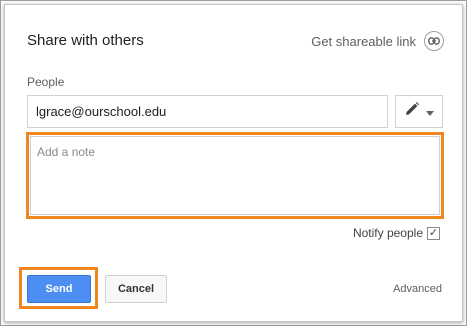  I want to click on cancel-button: Cancel, so click(136, 289).